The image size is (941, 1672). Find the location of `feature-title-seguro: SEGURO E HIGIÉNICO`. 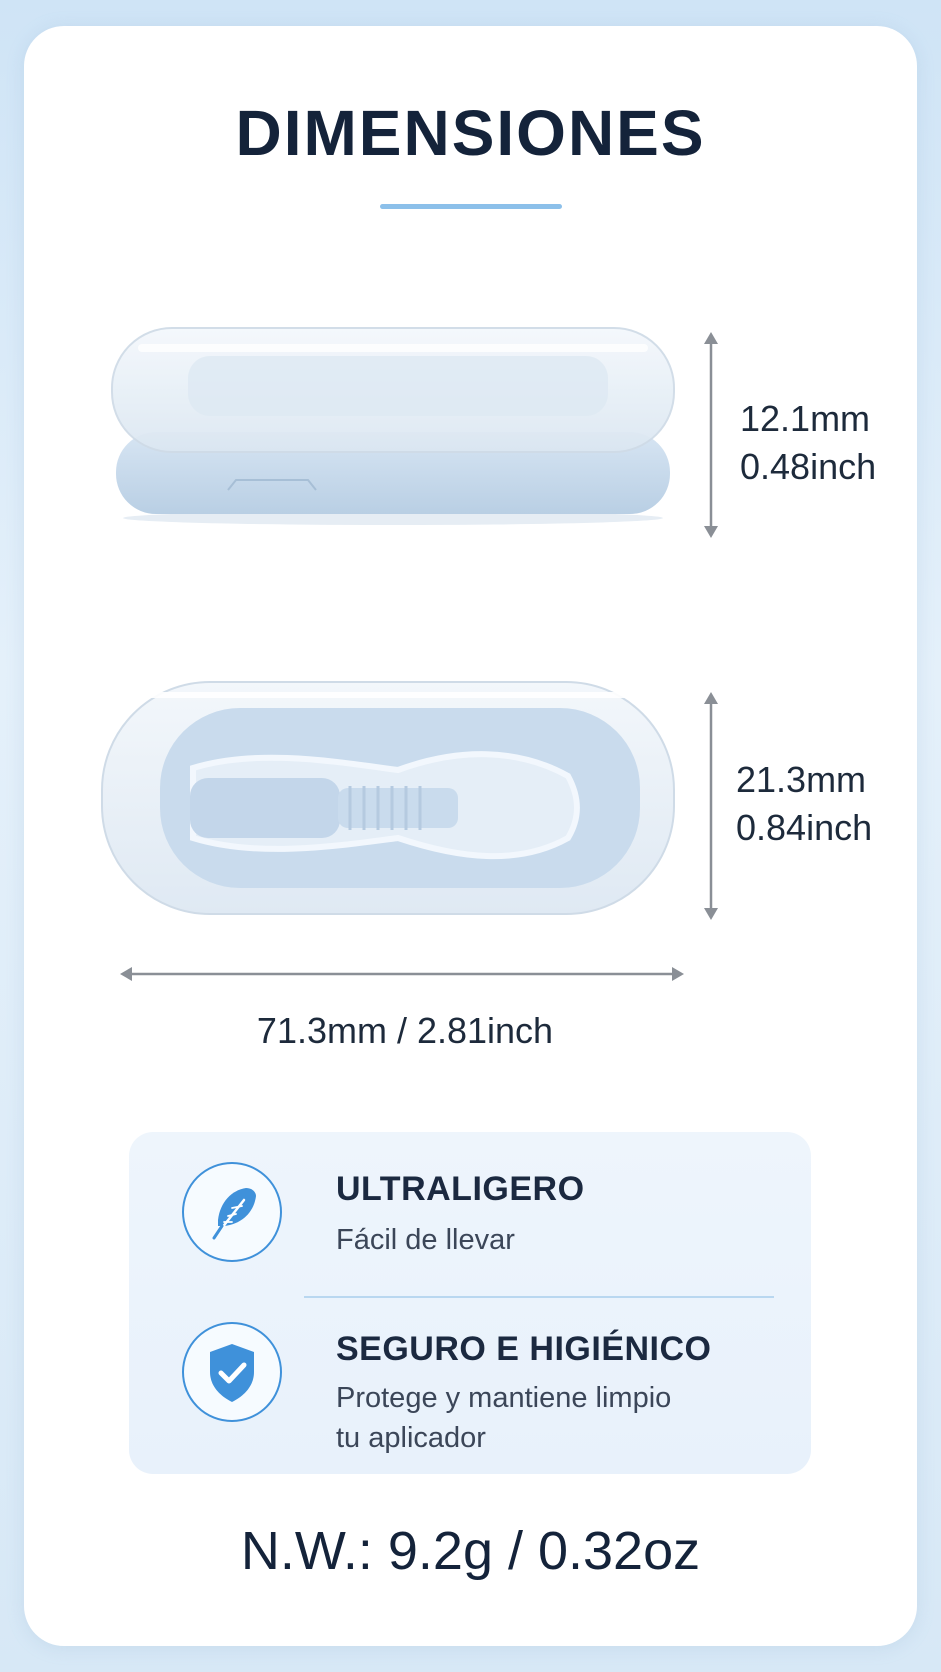

feature-title-seguro: SEGURO E HIGIÉNICO is located at coordinates (524, 1349).